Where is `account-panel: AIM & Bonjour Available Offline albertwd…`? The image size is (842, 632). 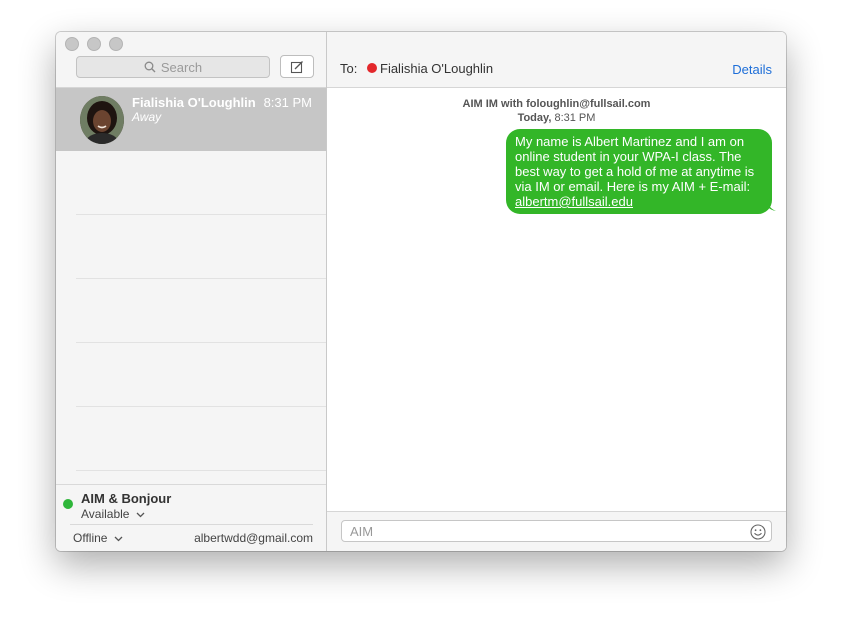 account-panel: AIM & Bonjour Available Offline albertwd… is located at coordinates (191, 517).